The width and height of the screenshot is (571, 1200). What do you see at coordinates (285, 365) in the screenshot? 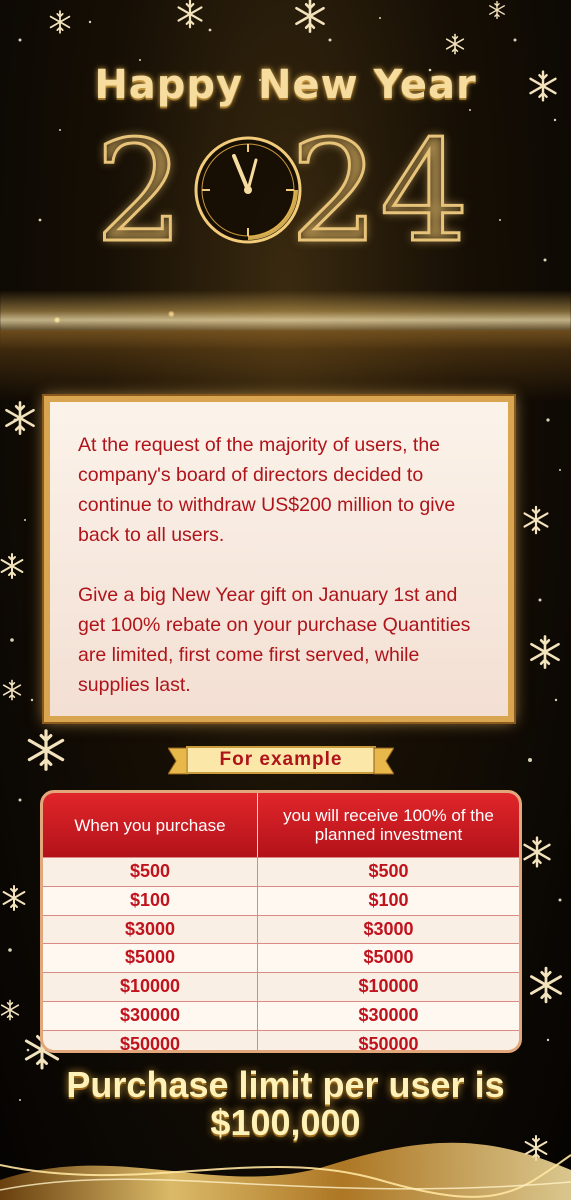
I see `bokeh-lights` at bounding box center [285, 365].